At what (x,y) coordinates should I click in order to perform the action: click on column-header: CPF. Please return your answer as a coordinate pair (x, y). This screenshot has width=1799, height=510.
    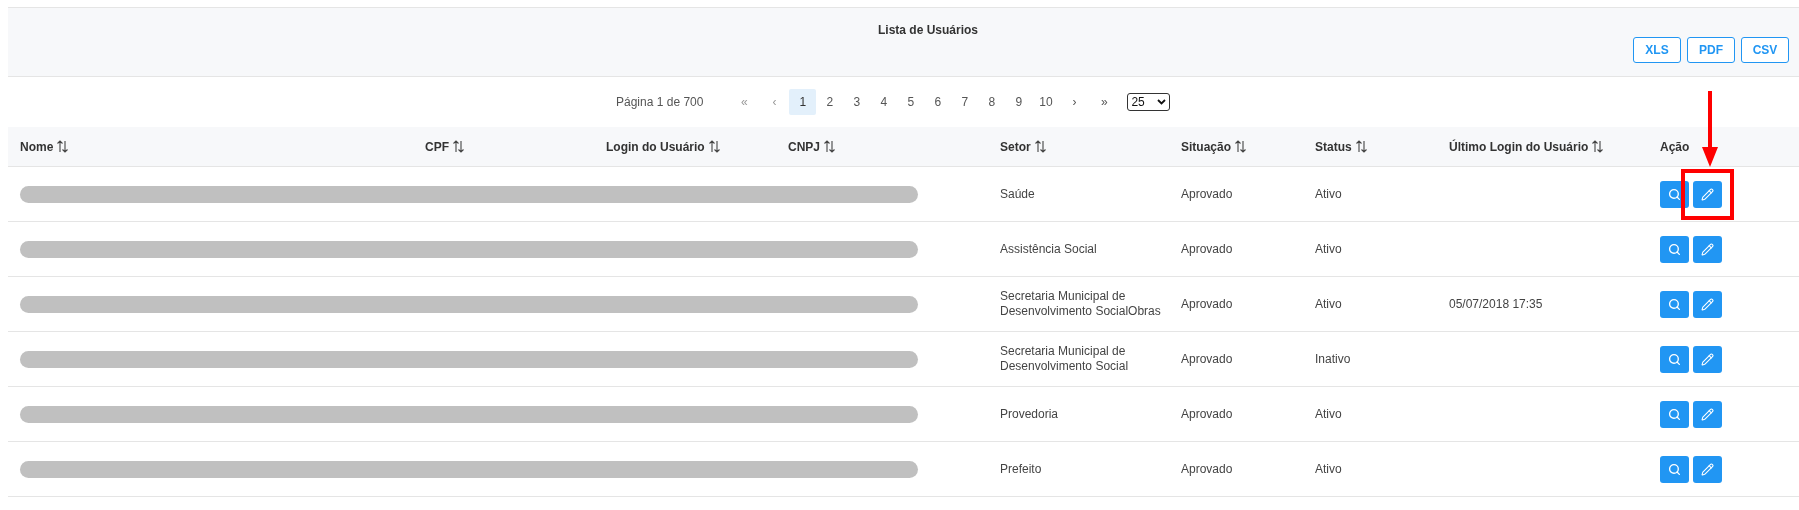
    Looking at the image, I should click on (437, 146).